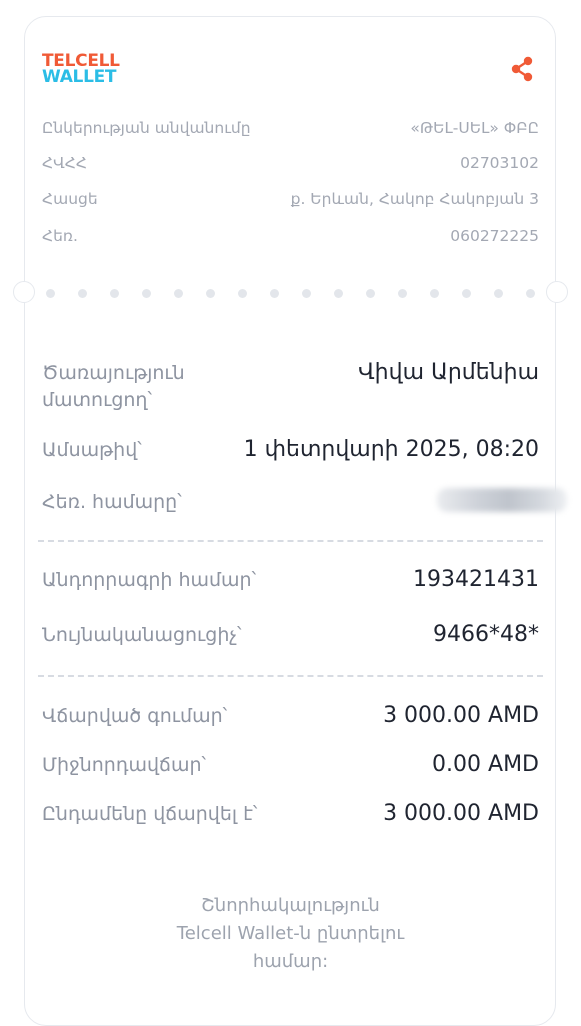 The image size is (581, 1026). Describe the element at coordinates (124, 765) in the screenshot. I see `fee-label: Միջնորդավճար՝` at that location.